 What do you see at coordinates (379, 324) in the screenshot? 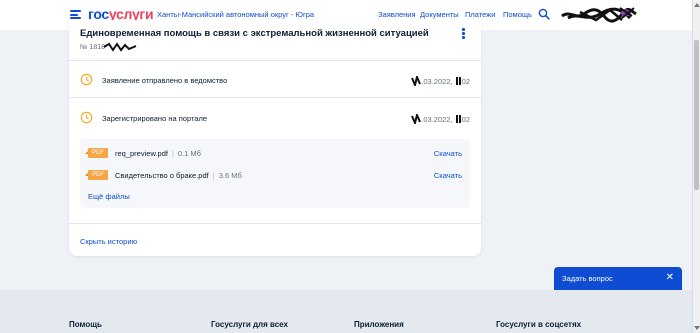
I see `footer-heading-apps: Приложения` at bounding box center [379, 324].